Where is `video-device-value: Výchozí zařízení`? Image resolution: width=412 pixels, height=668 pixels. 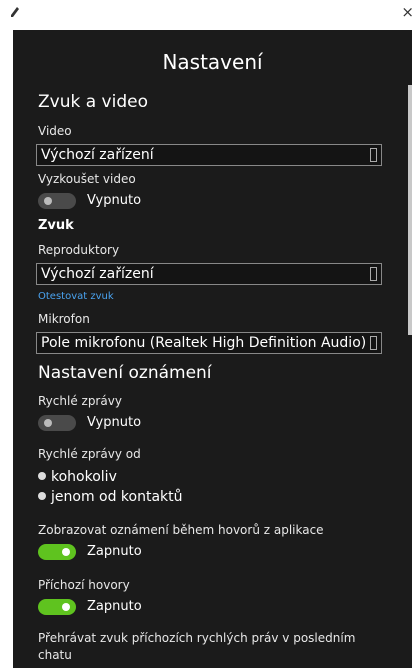
video-device-value: Výchozí zařízení is located at coordinates (97, 155).